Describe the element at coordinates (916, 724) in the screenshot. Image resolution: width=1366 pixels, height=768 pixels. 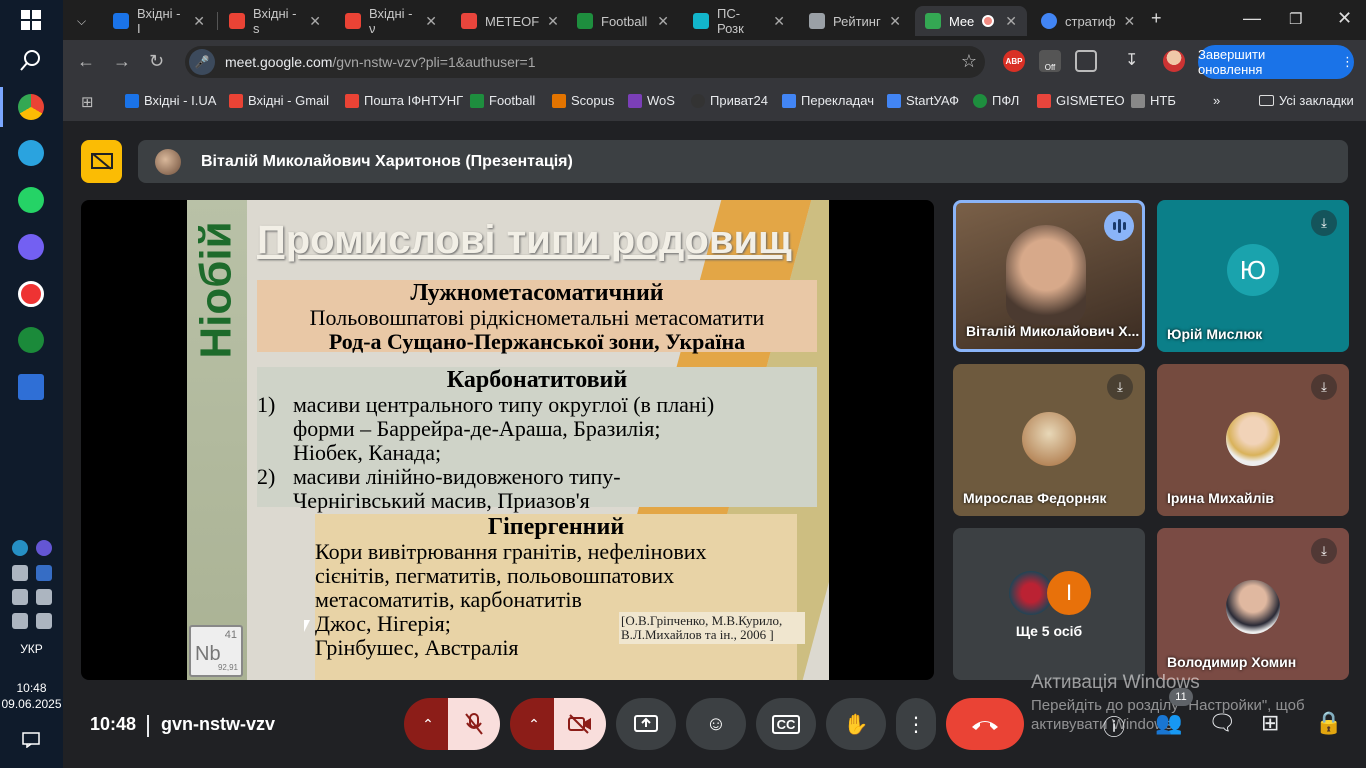
I see `more-options-button: ⋮` at that location.